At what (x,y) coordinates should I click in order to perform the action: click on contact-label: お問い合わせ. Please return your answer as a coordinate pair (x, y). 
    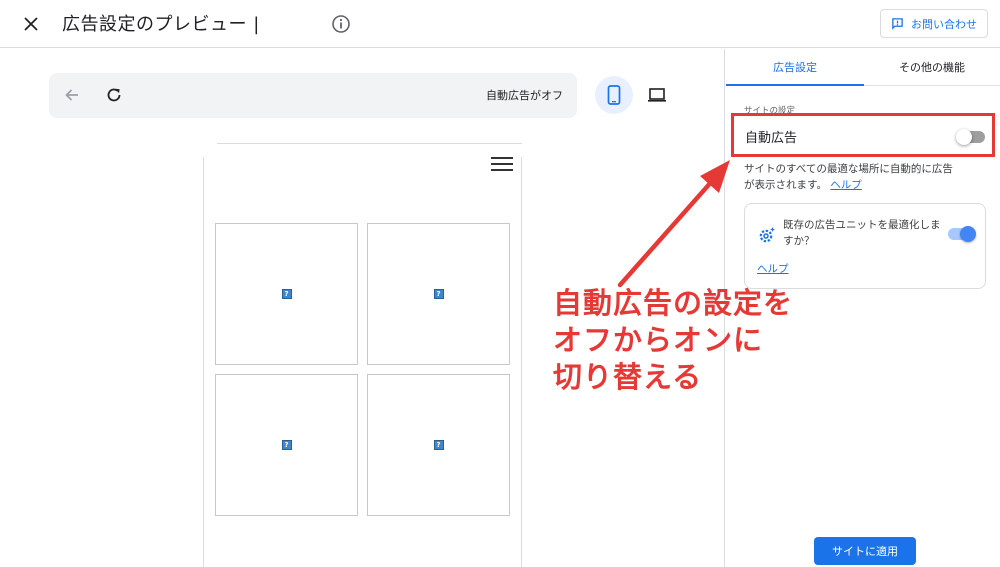
    Looking at the image, I should click on (944, 24).